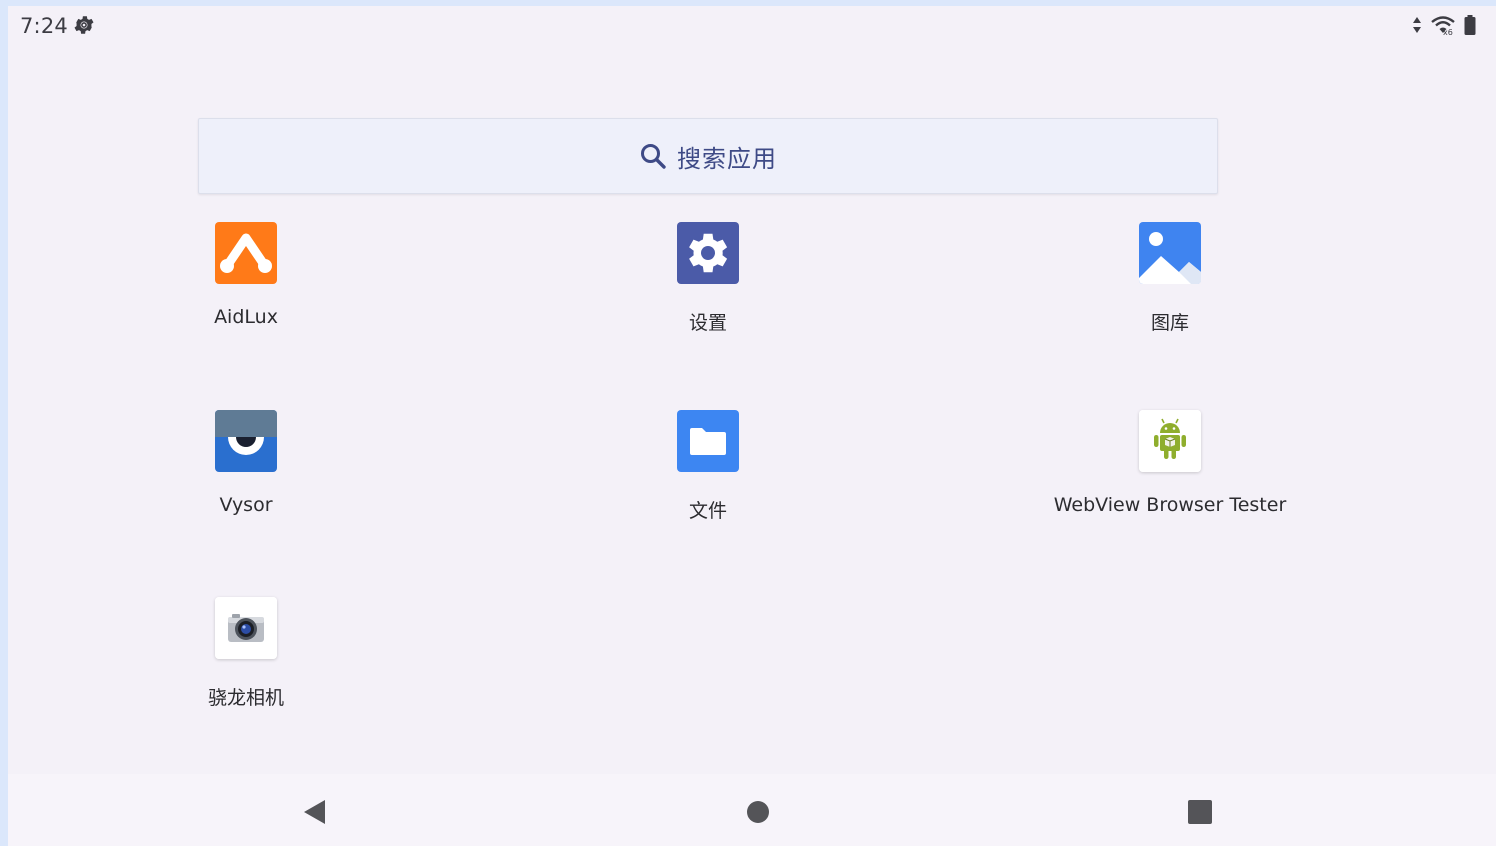 The height and width of the screenshot is (846, 1496). I want to click on home-button, so click(758, 812).